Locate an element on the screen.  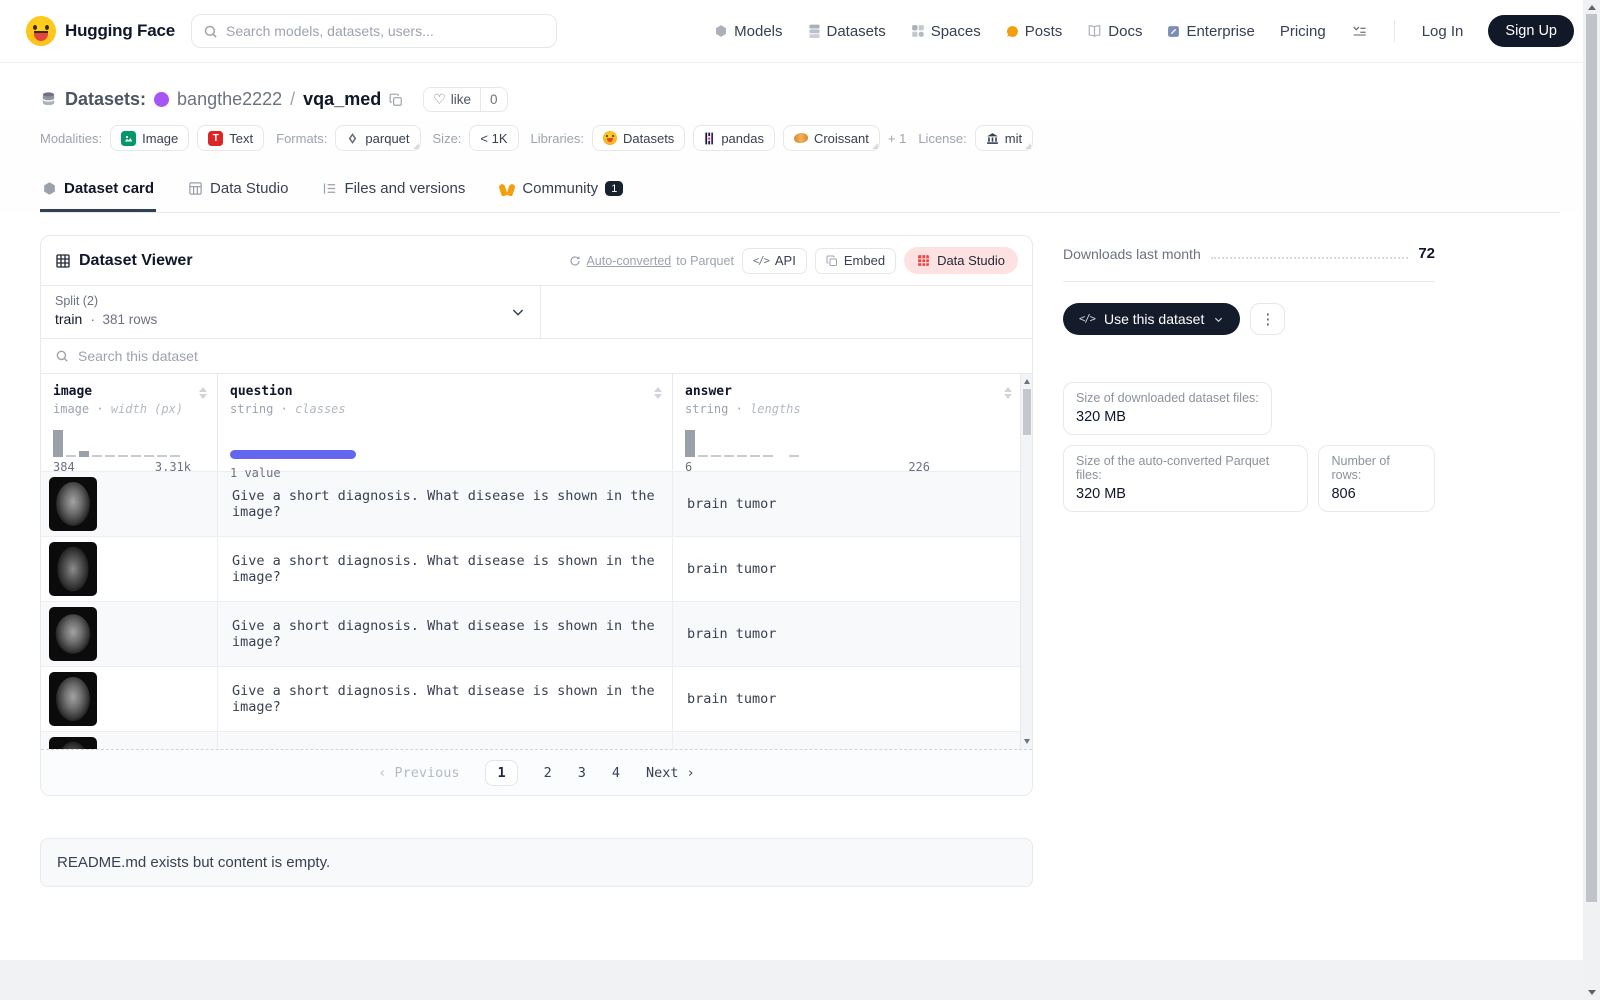
more-options-button: ⋮ is located at coordinates (1268, 319).